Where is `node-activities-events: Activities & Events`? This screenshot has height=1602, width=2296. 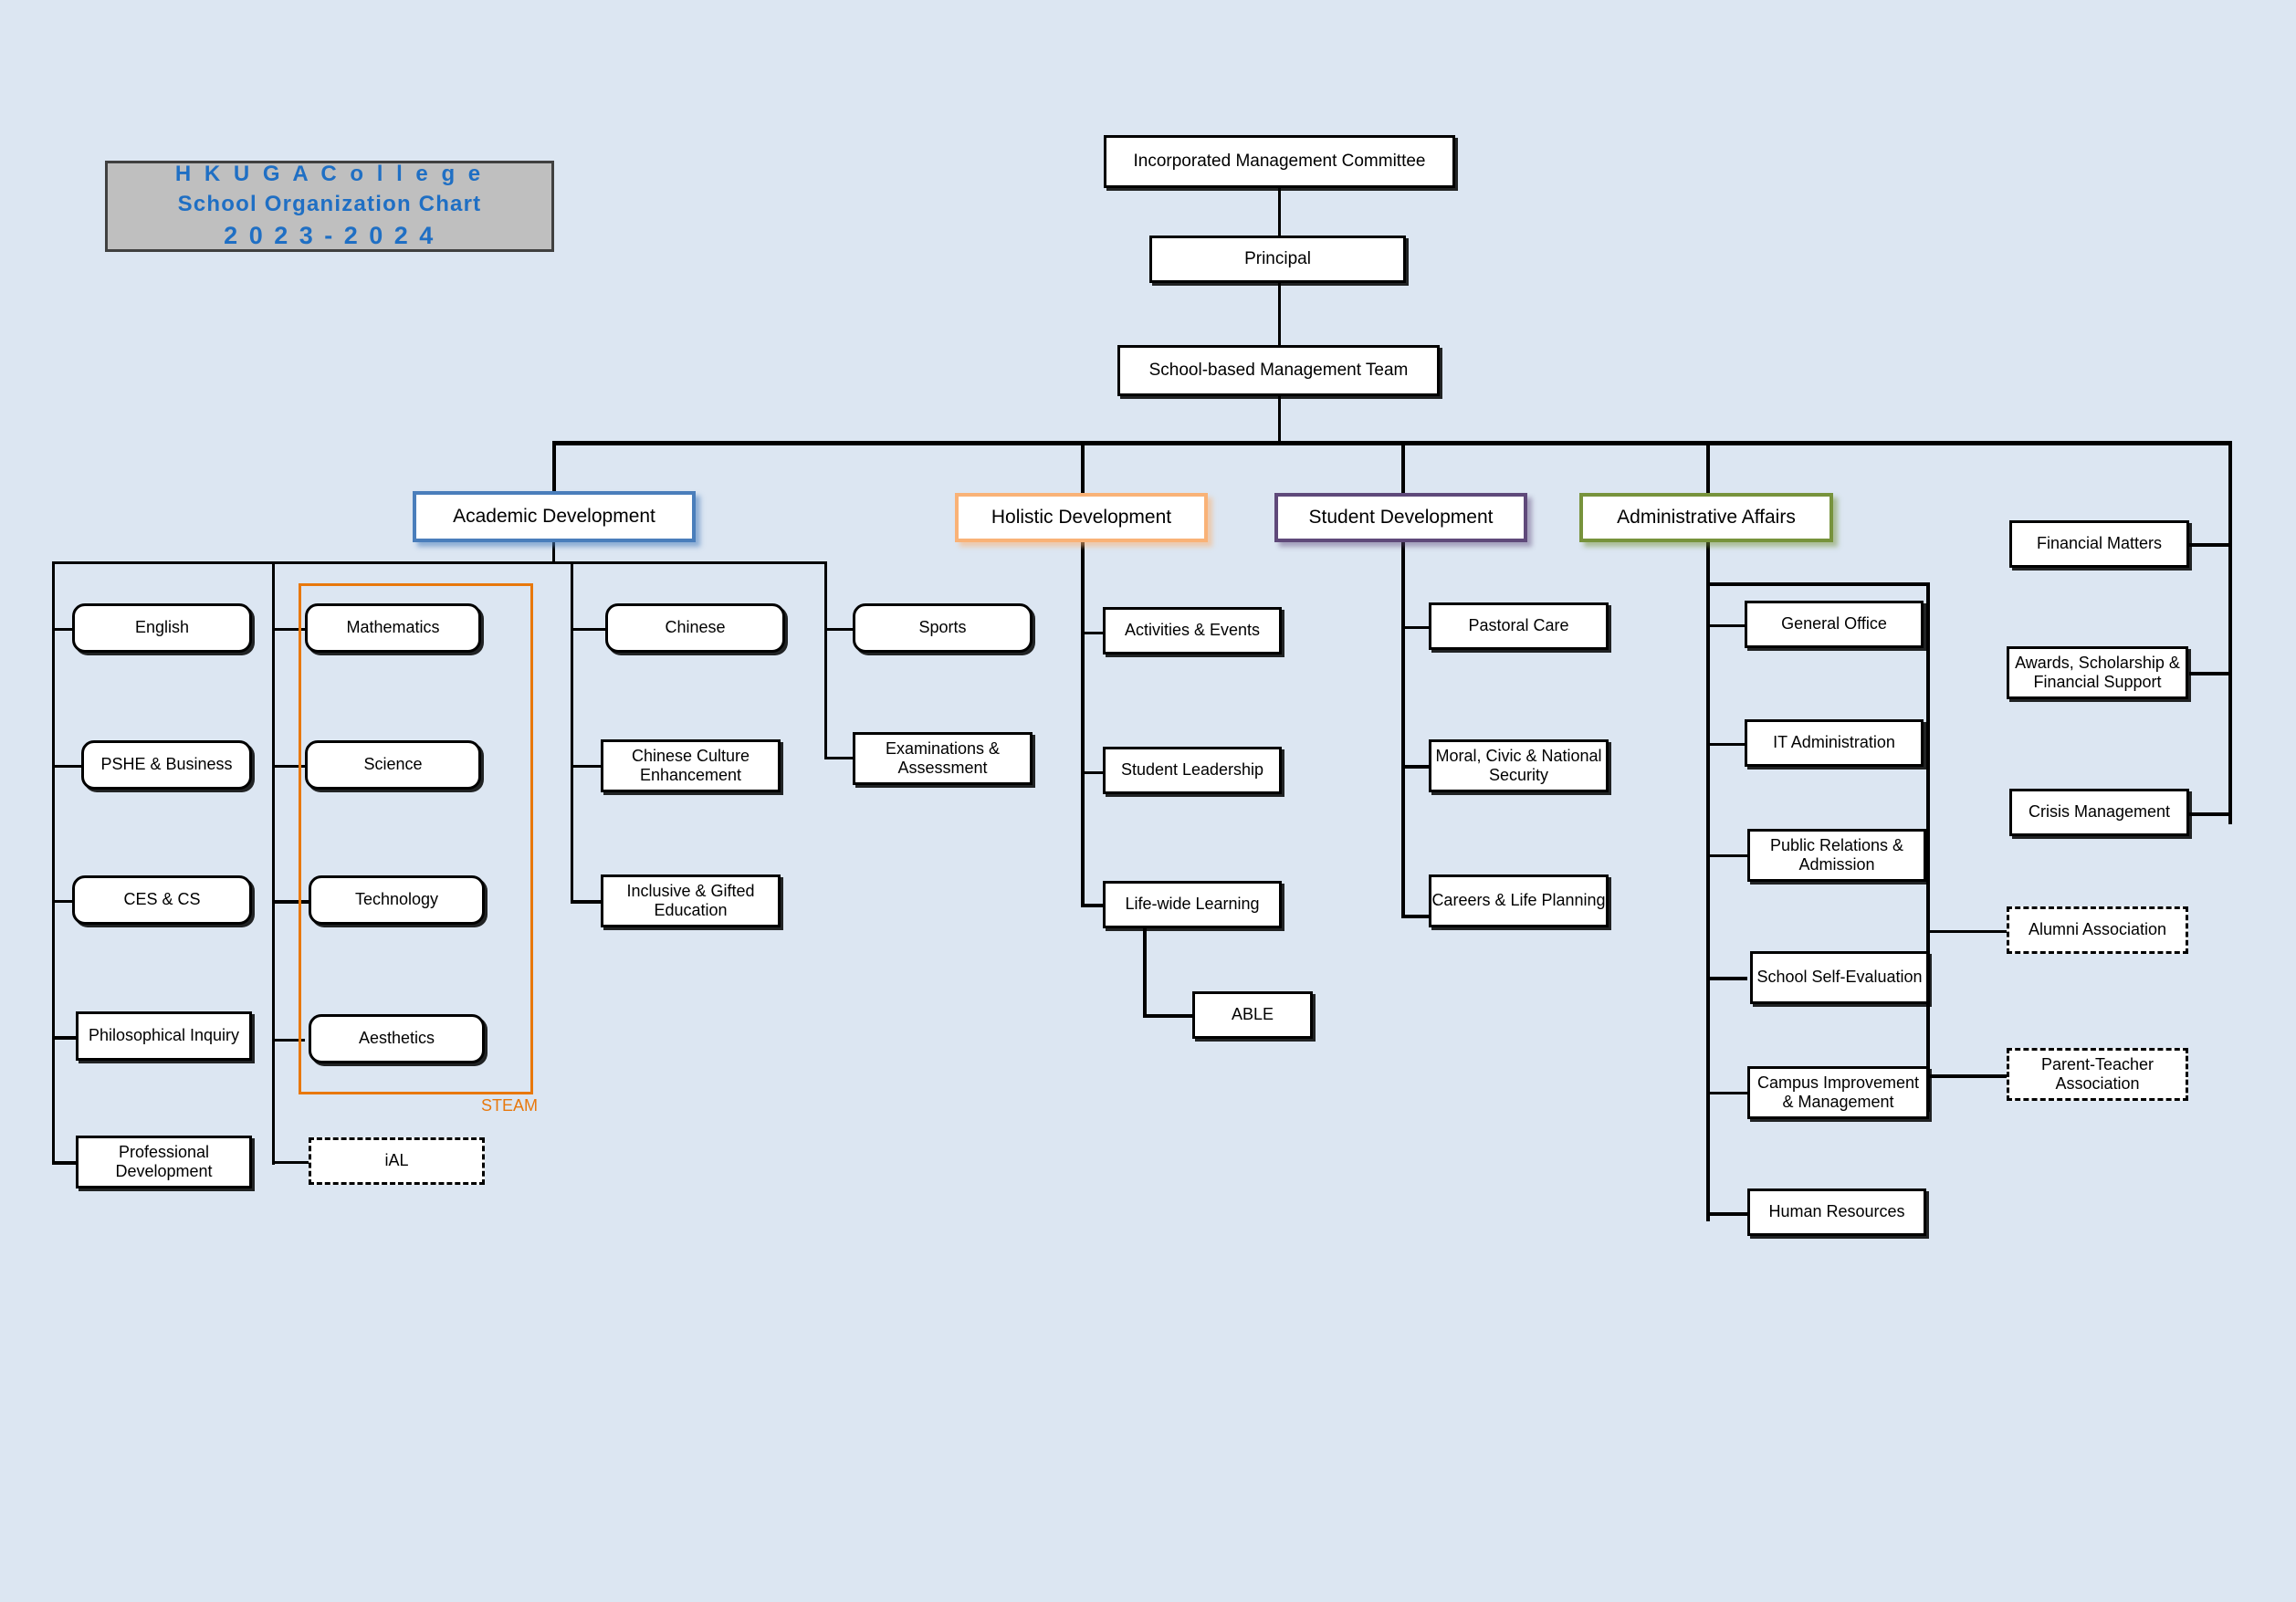
node-activities-events: Activities & Events is located at coordinates (1192, 630).